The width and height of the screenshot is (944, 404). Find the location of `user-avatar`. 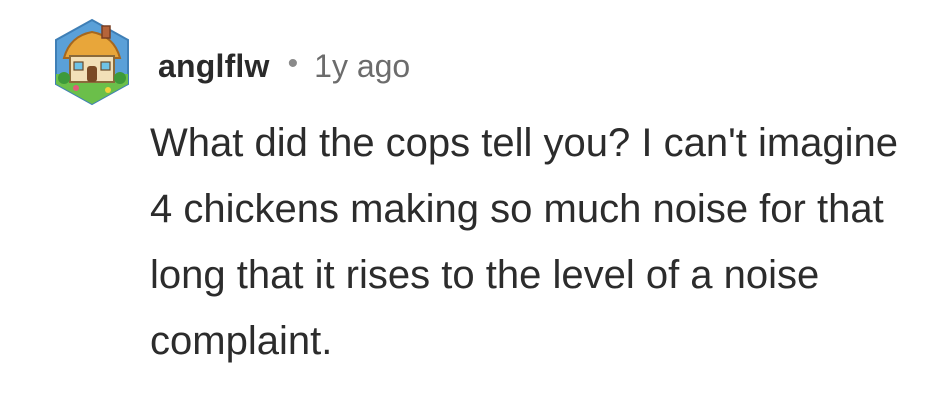

user-avatar is located at coordinates (92, 62).